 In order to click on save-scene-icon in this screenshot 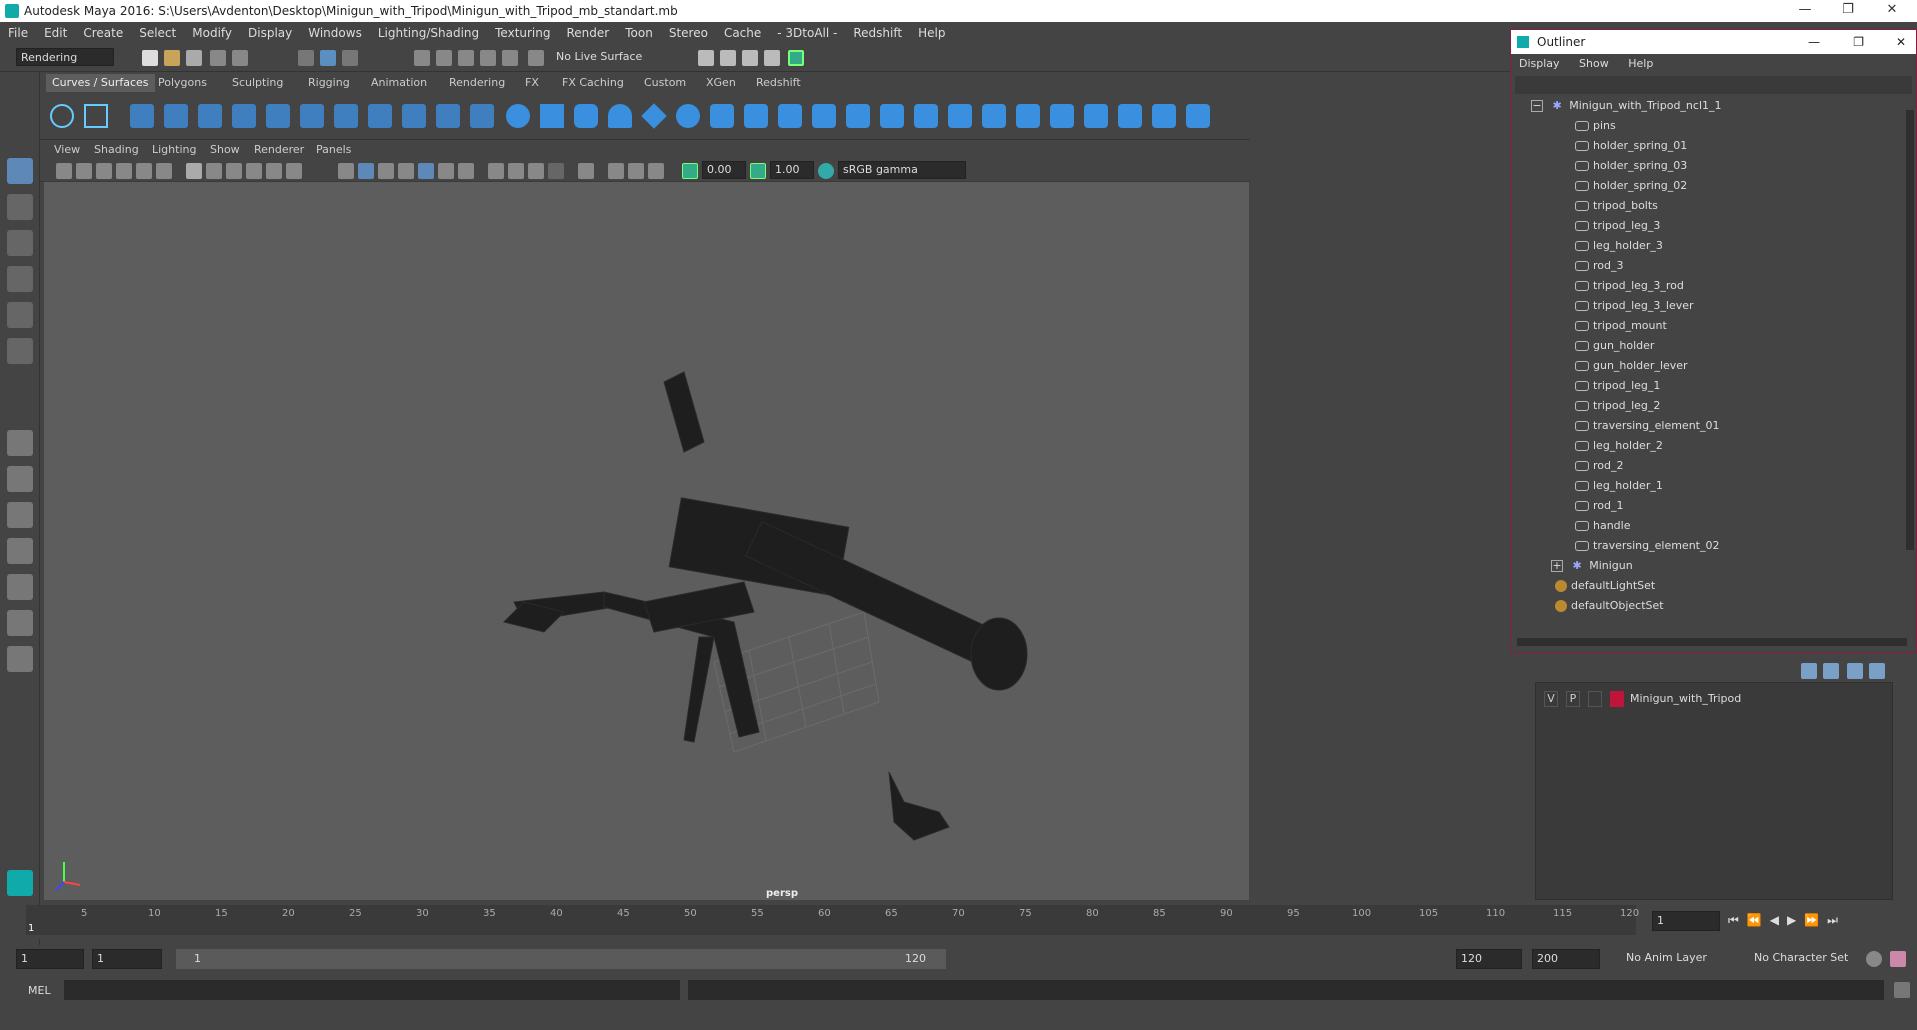, I will do `click(194, 58)`.